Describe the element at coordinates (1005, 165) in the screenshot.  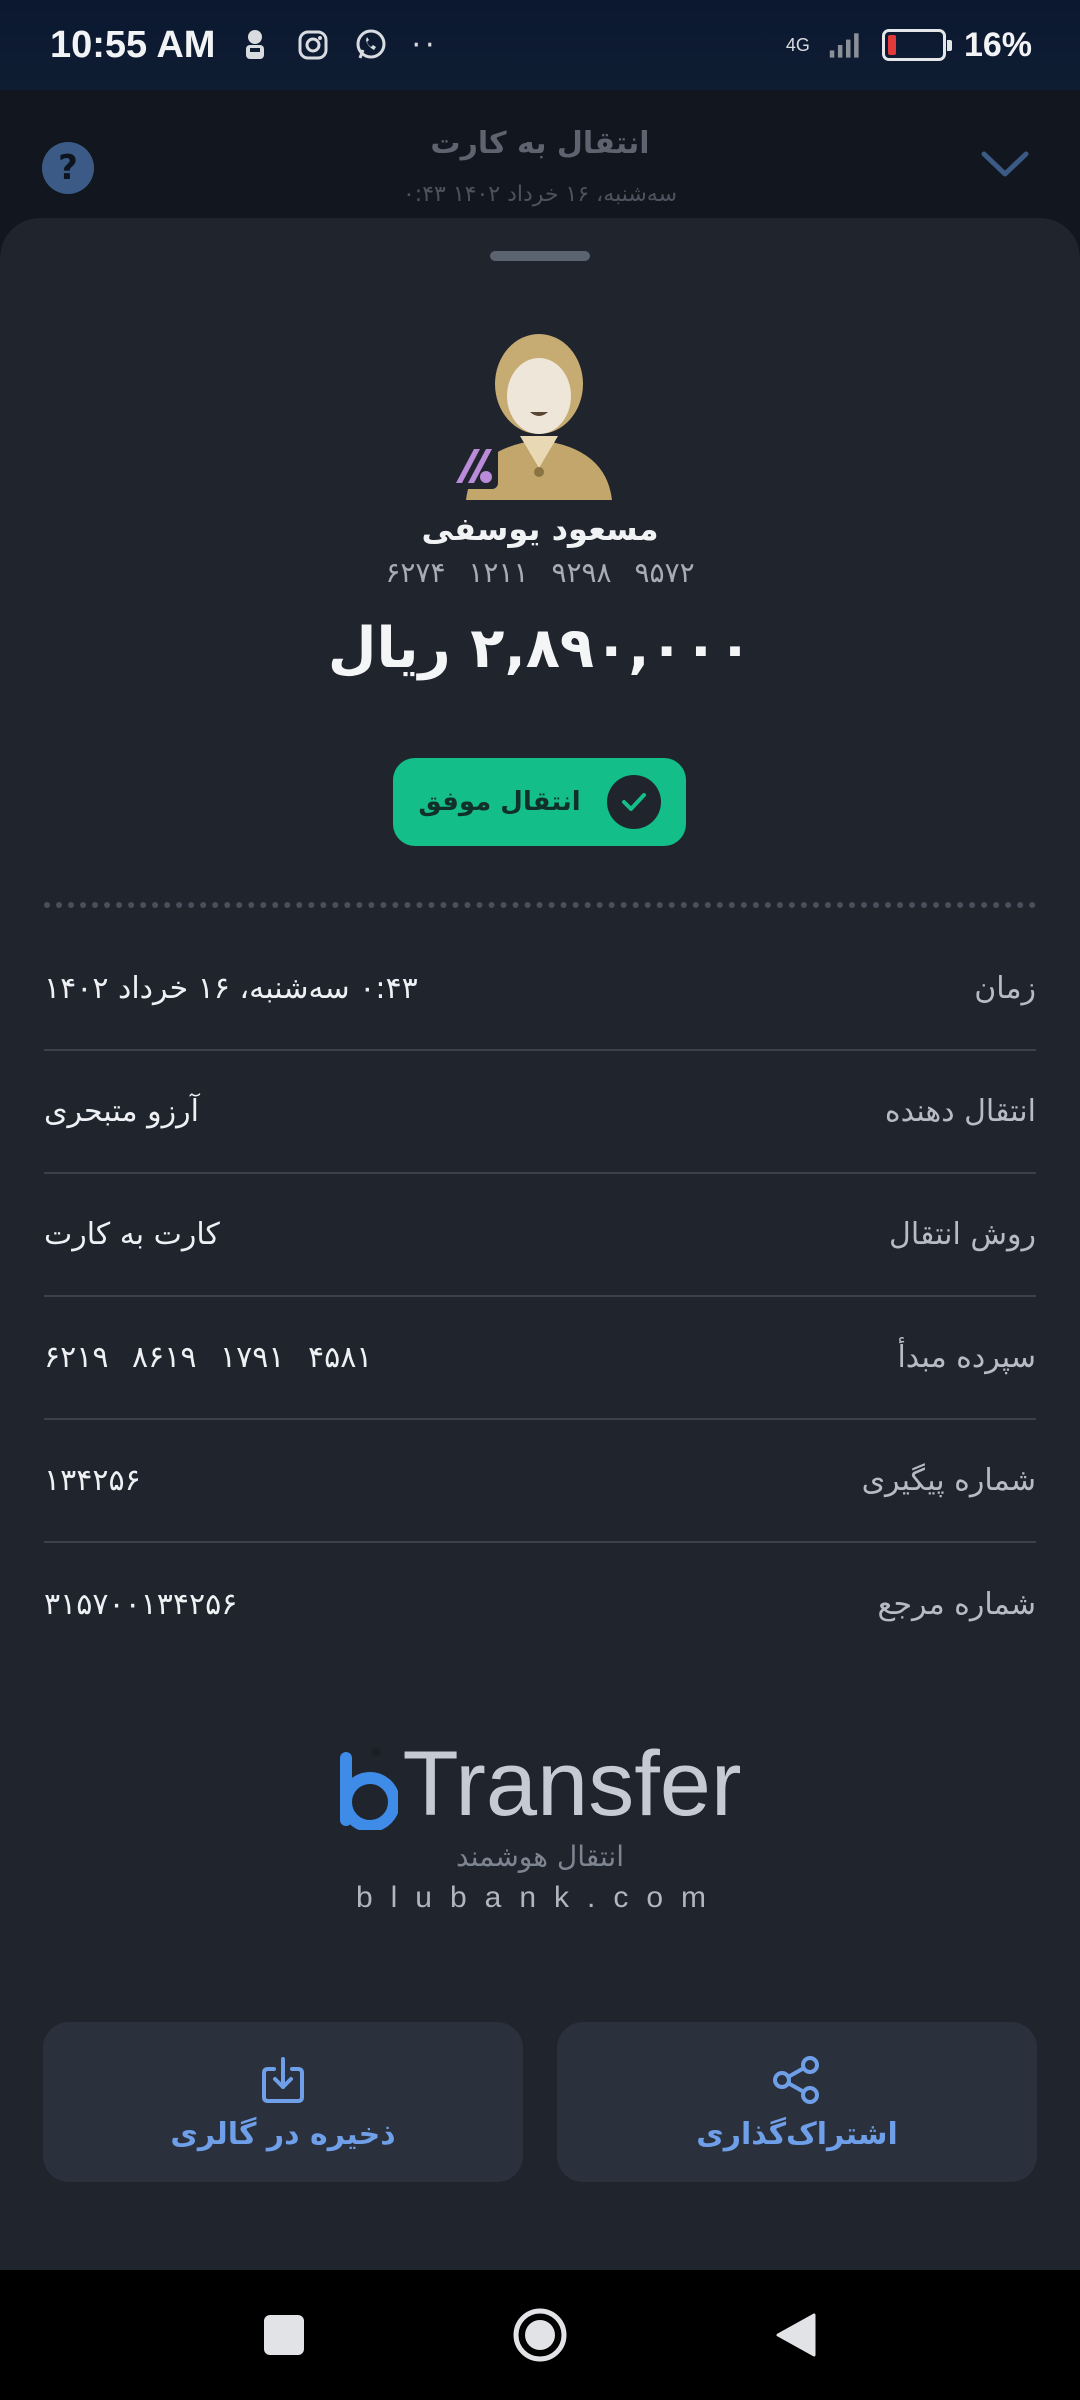
I see `chevron-down-icon` at that location.